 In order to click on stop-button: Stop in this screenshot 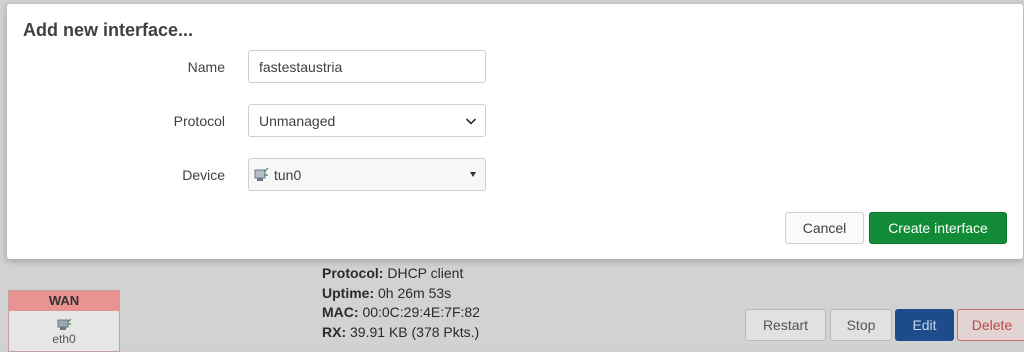, I will do `click(861, 325)`.